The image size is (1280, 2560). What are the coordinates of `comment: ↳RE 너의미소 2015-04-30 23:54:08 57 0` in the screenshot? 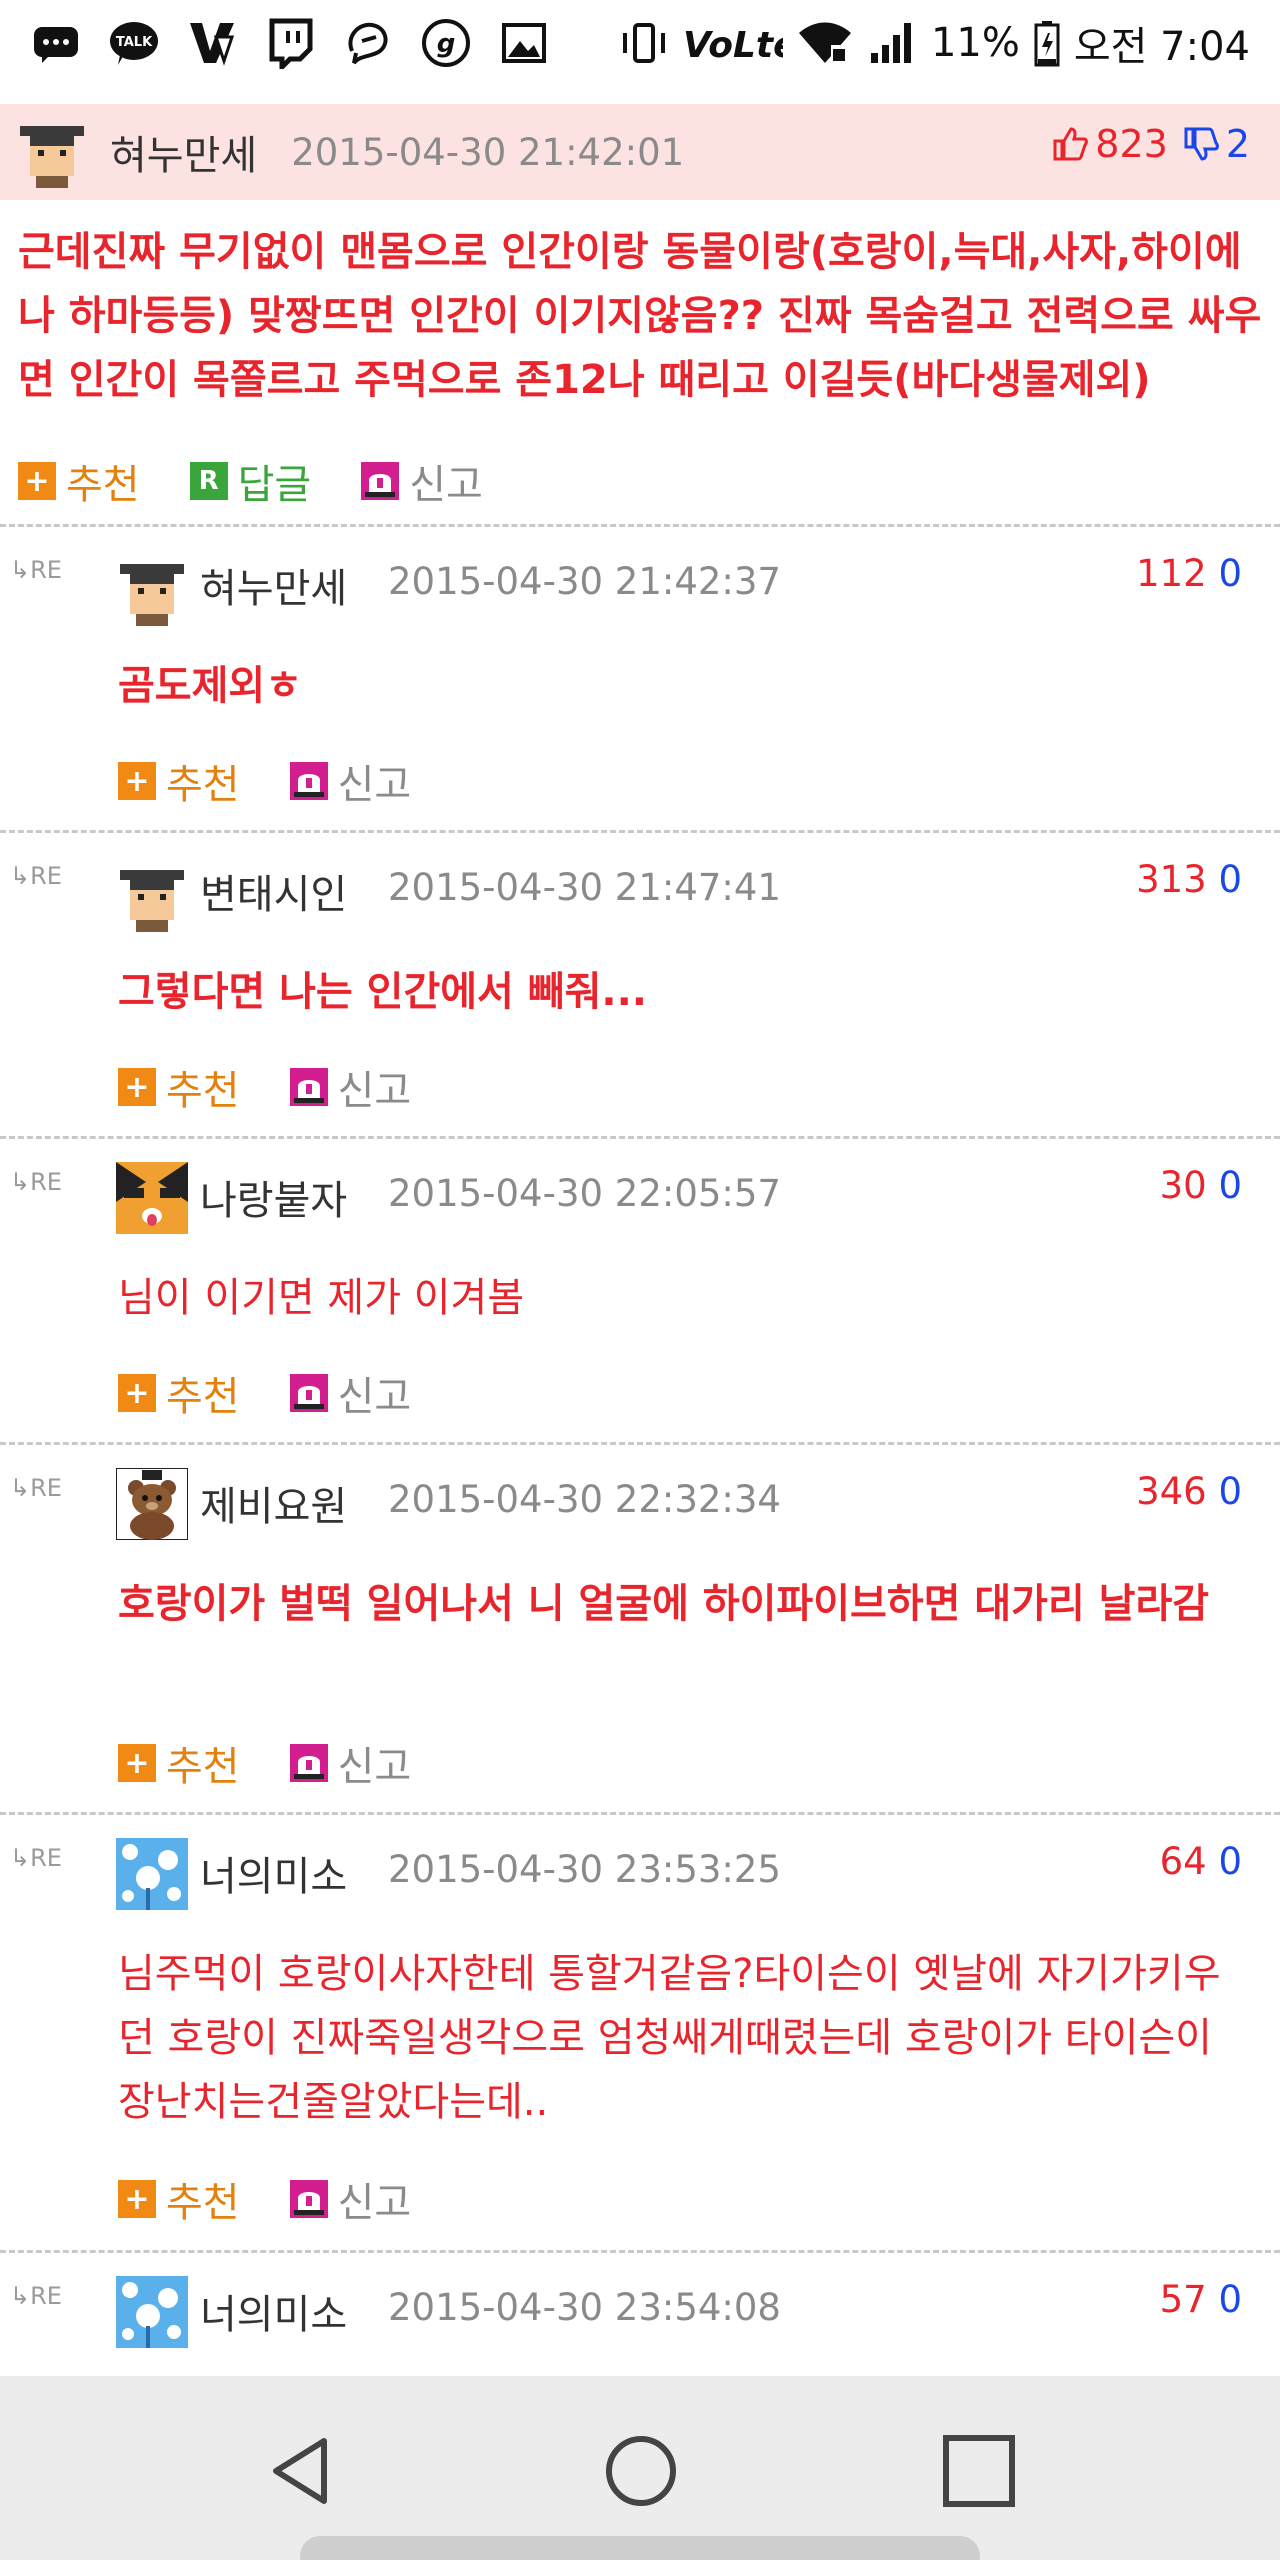 It's located at (640, 2316).